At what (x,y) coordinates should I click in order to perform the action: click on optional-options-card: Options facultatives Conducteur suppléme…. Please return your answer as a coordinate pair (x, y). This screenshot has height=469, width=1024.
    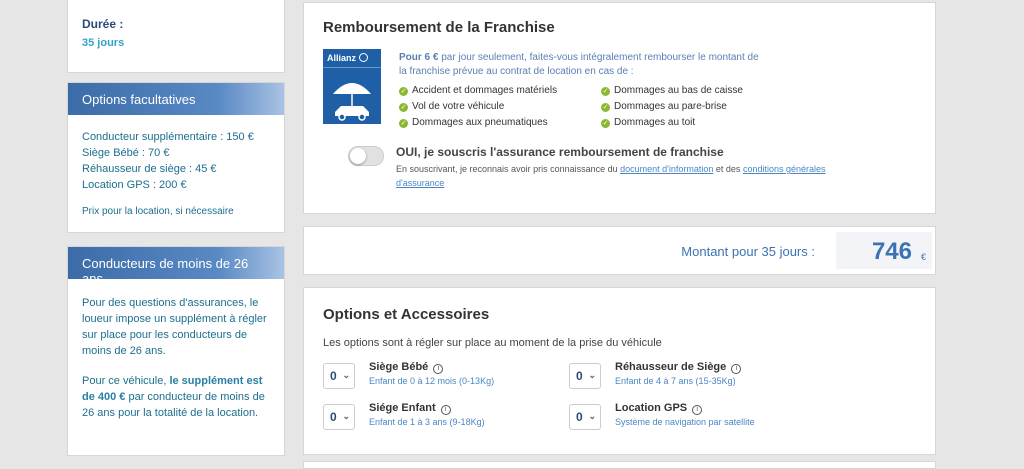
    Looking at the image, I should click on (176, 157).